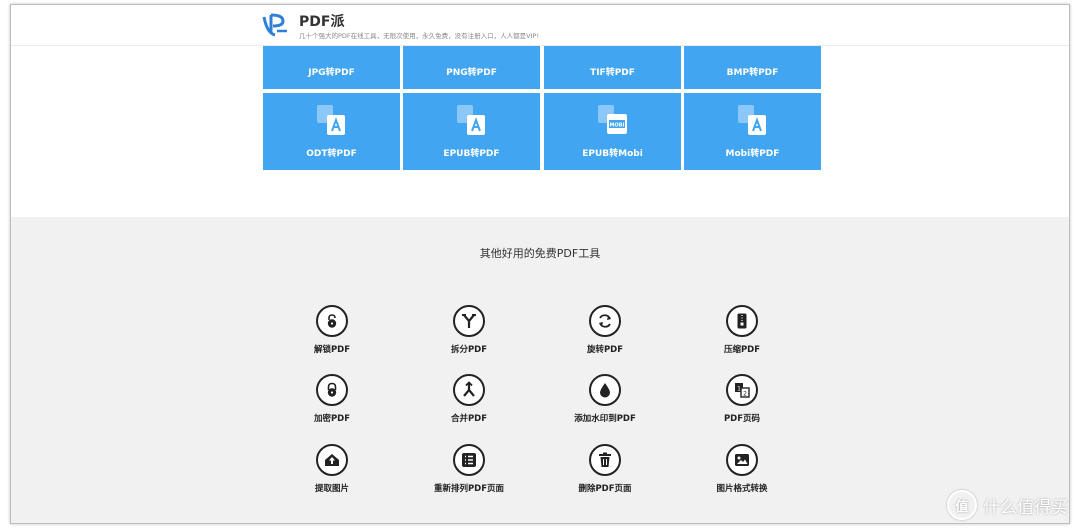 The height and width of the screenshot is (532, 1080). Describe the element at coordinates (739, 389) in the screenshot. I see `svg-text: 1` at that location.